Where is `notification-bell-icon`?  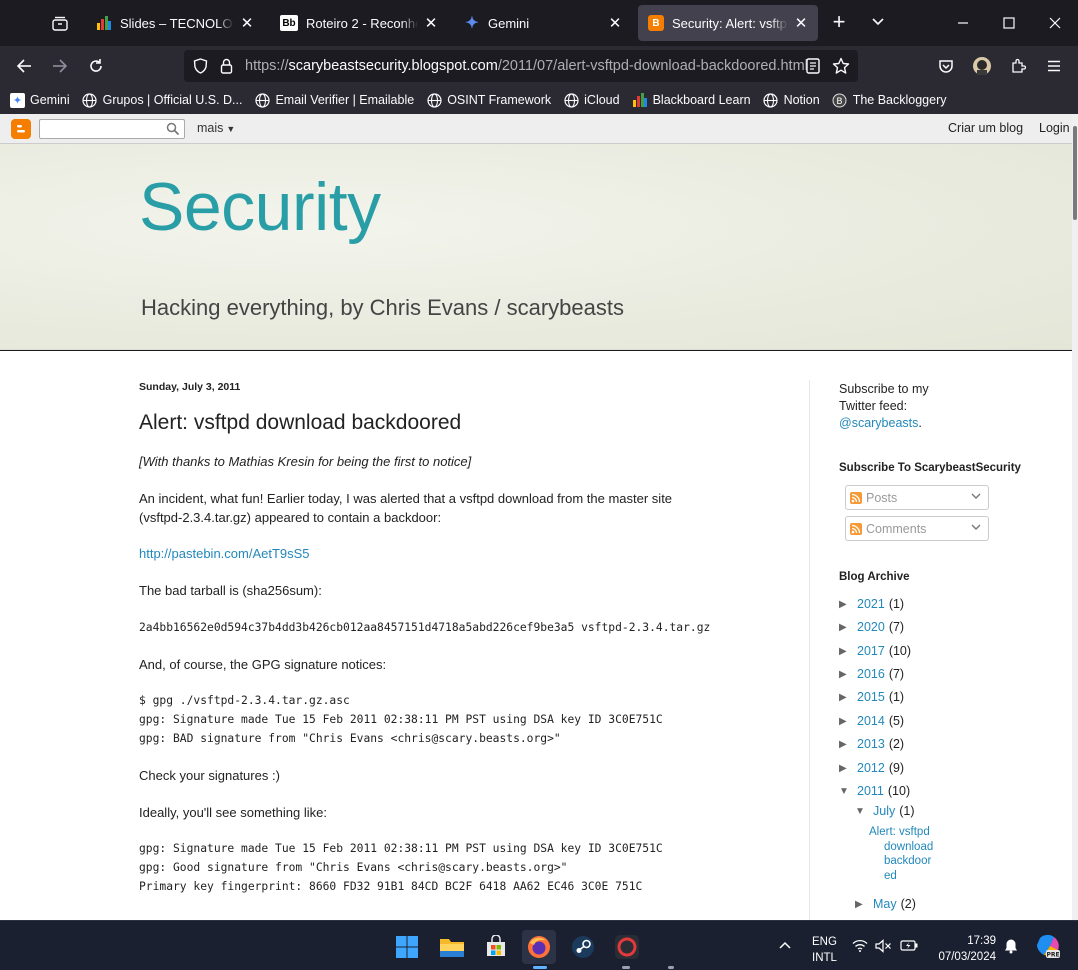 notification-bell-icon is located at coordinates (1011, 947).